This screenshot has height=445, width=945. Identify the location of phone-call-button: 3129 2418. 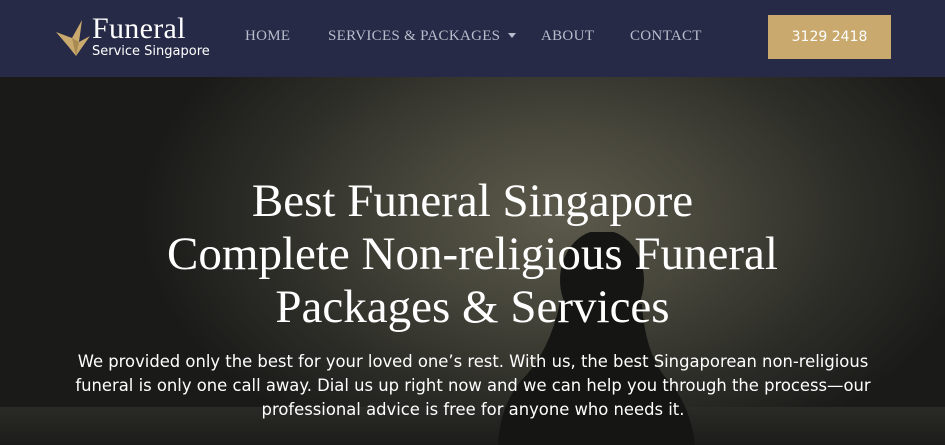
(829, 37).